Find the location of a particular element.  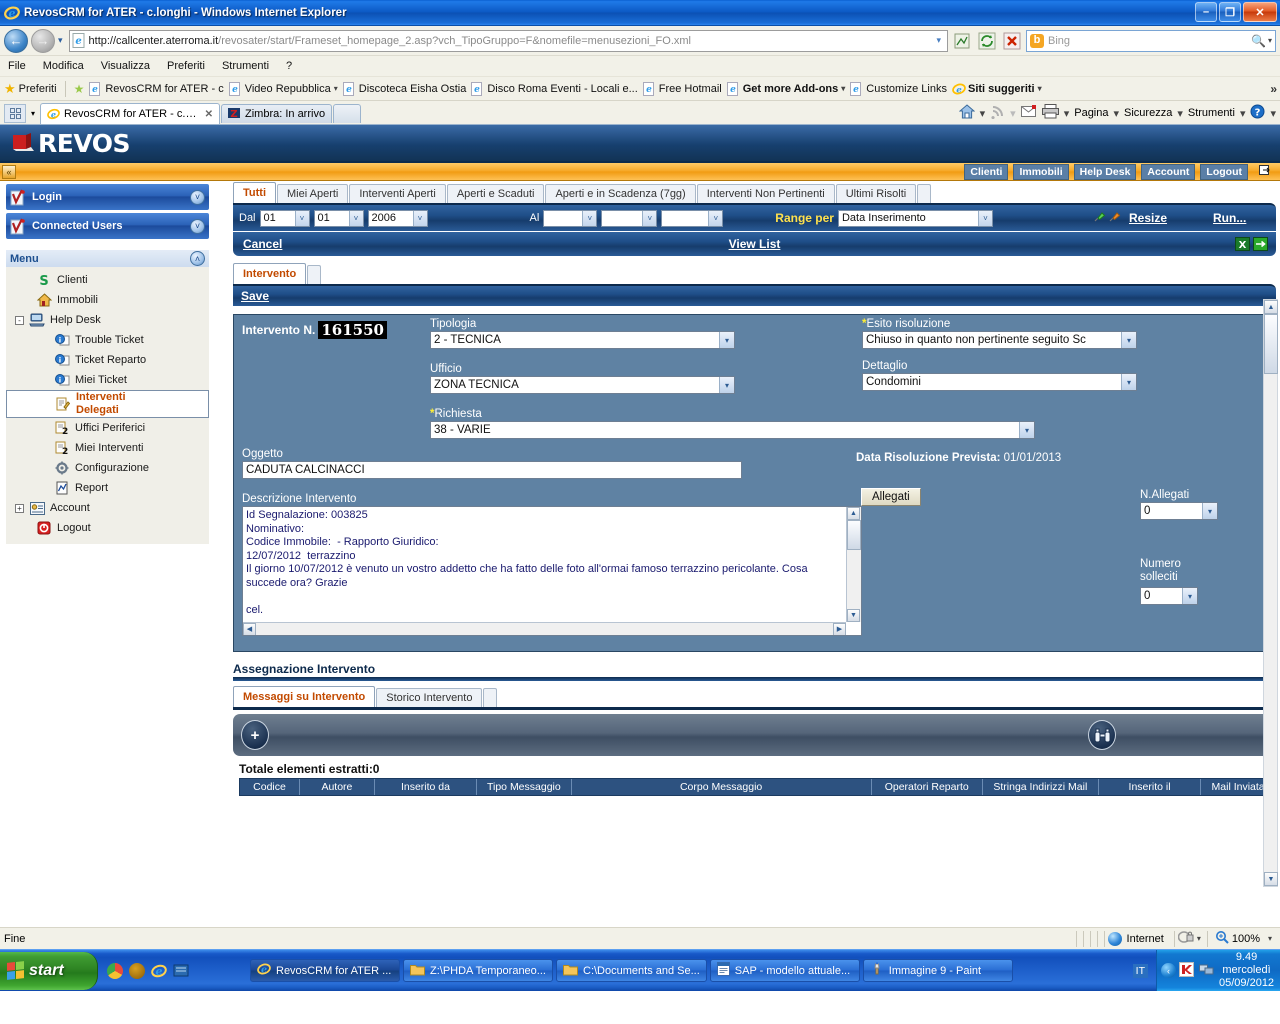

topnav-logout: Logout is located at coordinates (1224, 171).